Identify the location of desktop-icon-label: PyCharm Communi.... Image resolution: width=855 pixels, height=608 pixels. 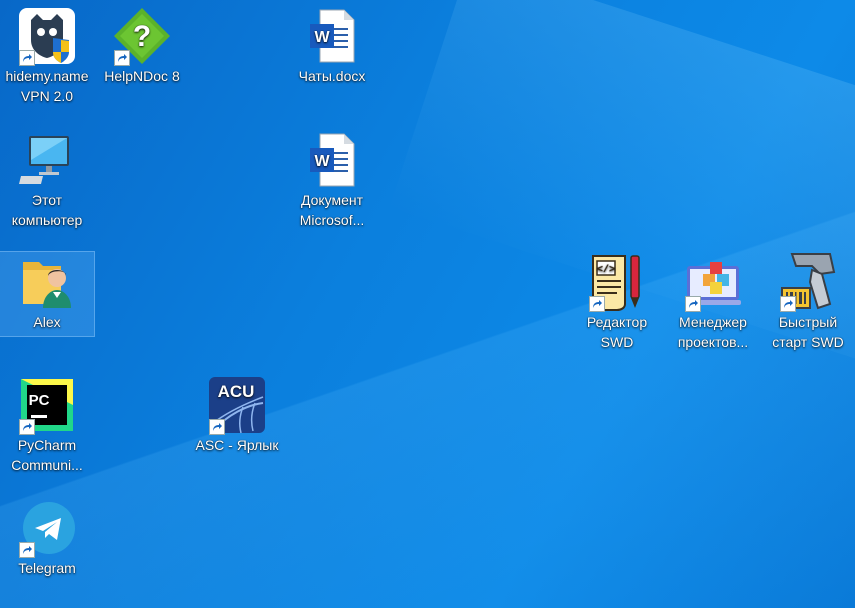
(47, 455).